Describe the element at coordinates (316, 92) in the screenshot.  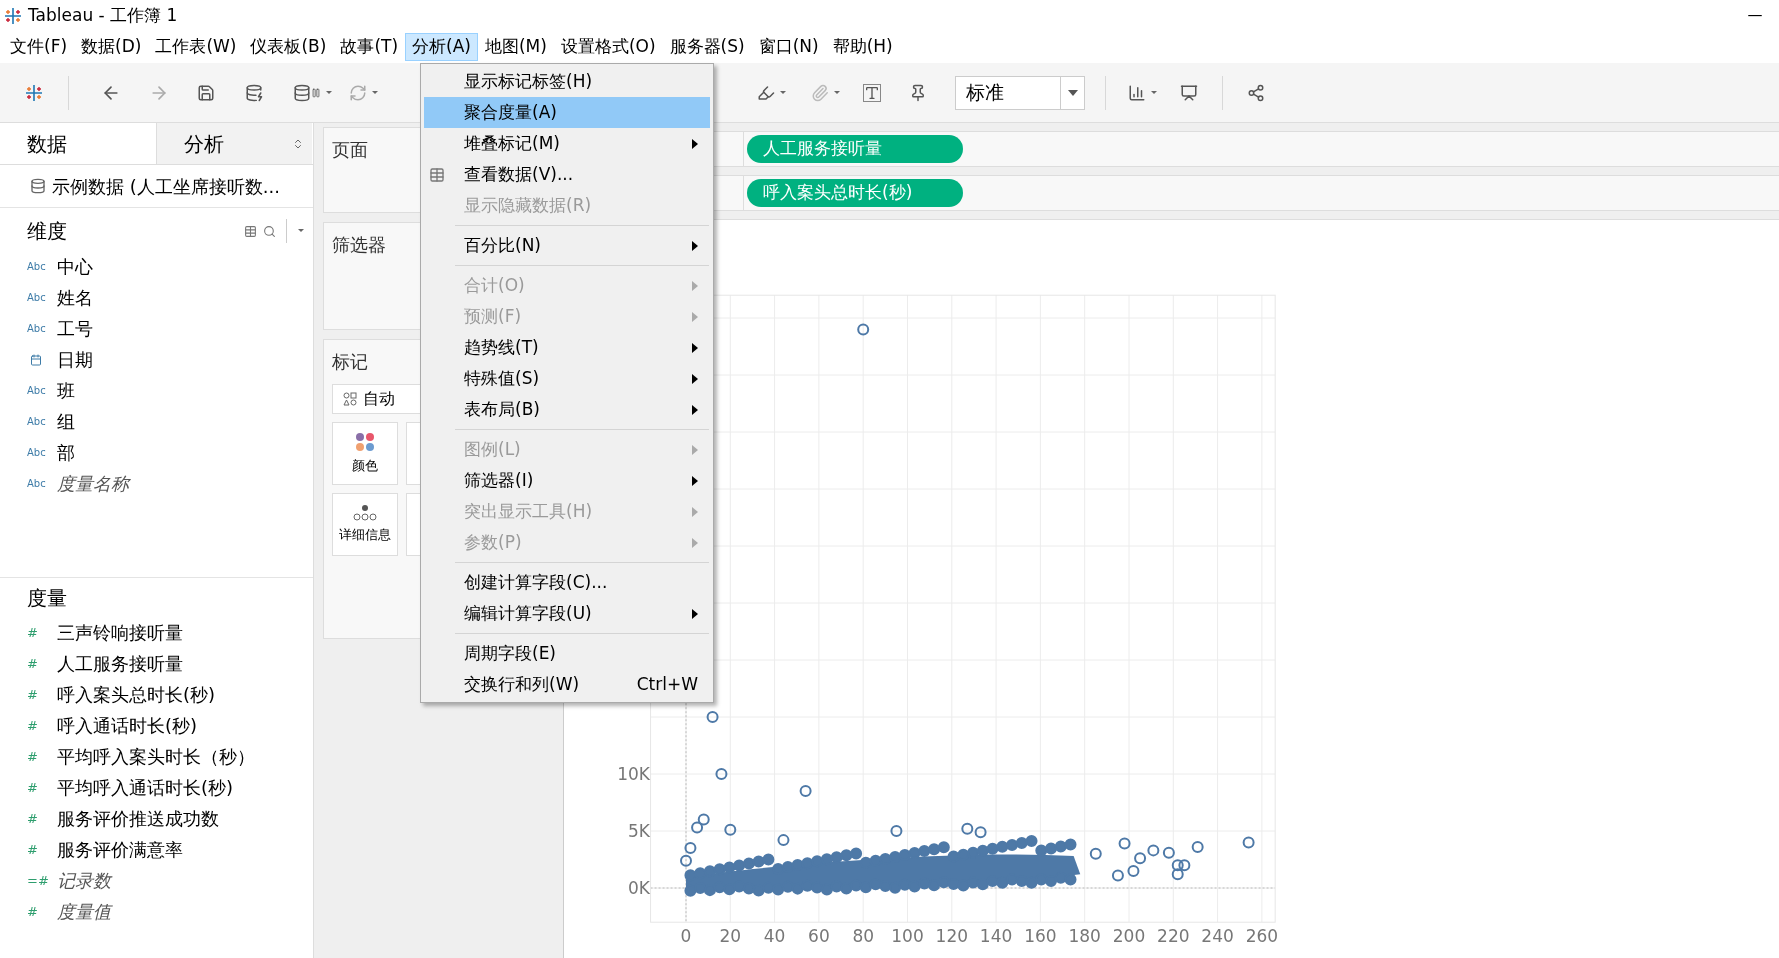
I see `pause-icon` at that location.